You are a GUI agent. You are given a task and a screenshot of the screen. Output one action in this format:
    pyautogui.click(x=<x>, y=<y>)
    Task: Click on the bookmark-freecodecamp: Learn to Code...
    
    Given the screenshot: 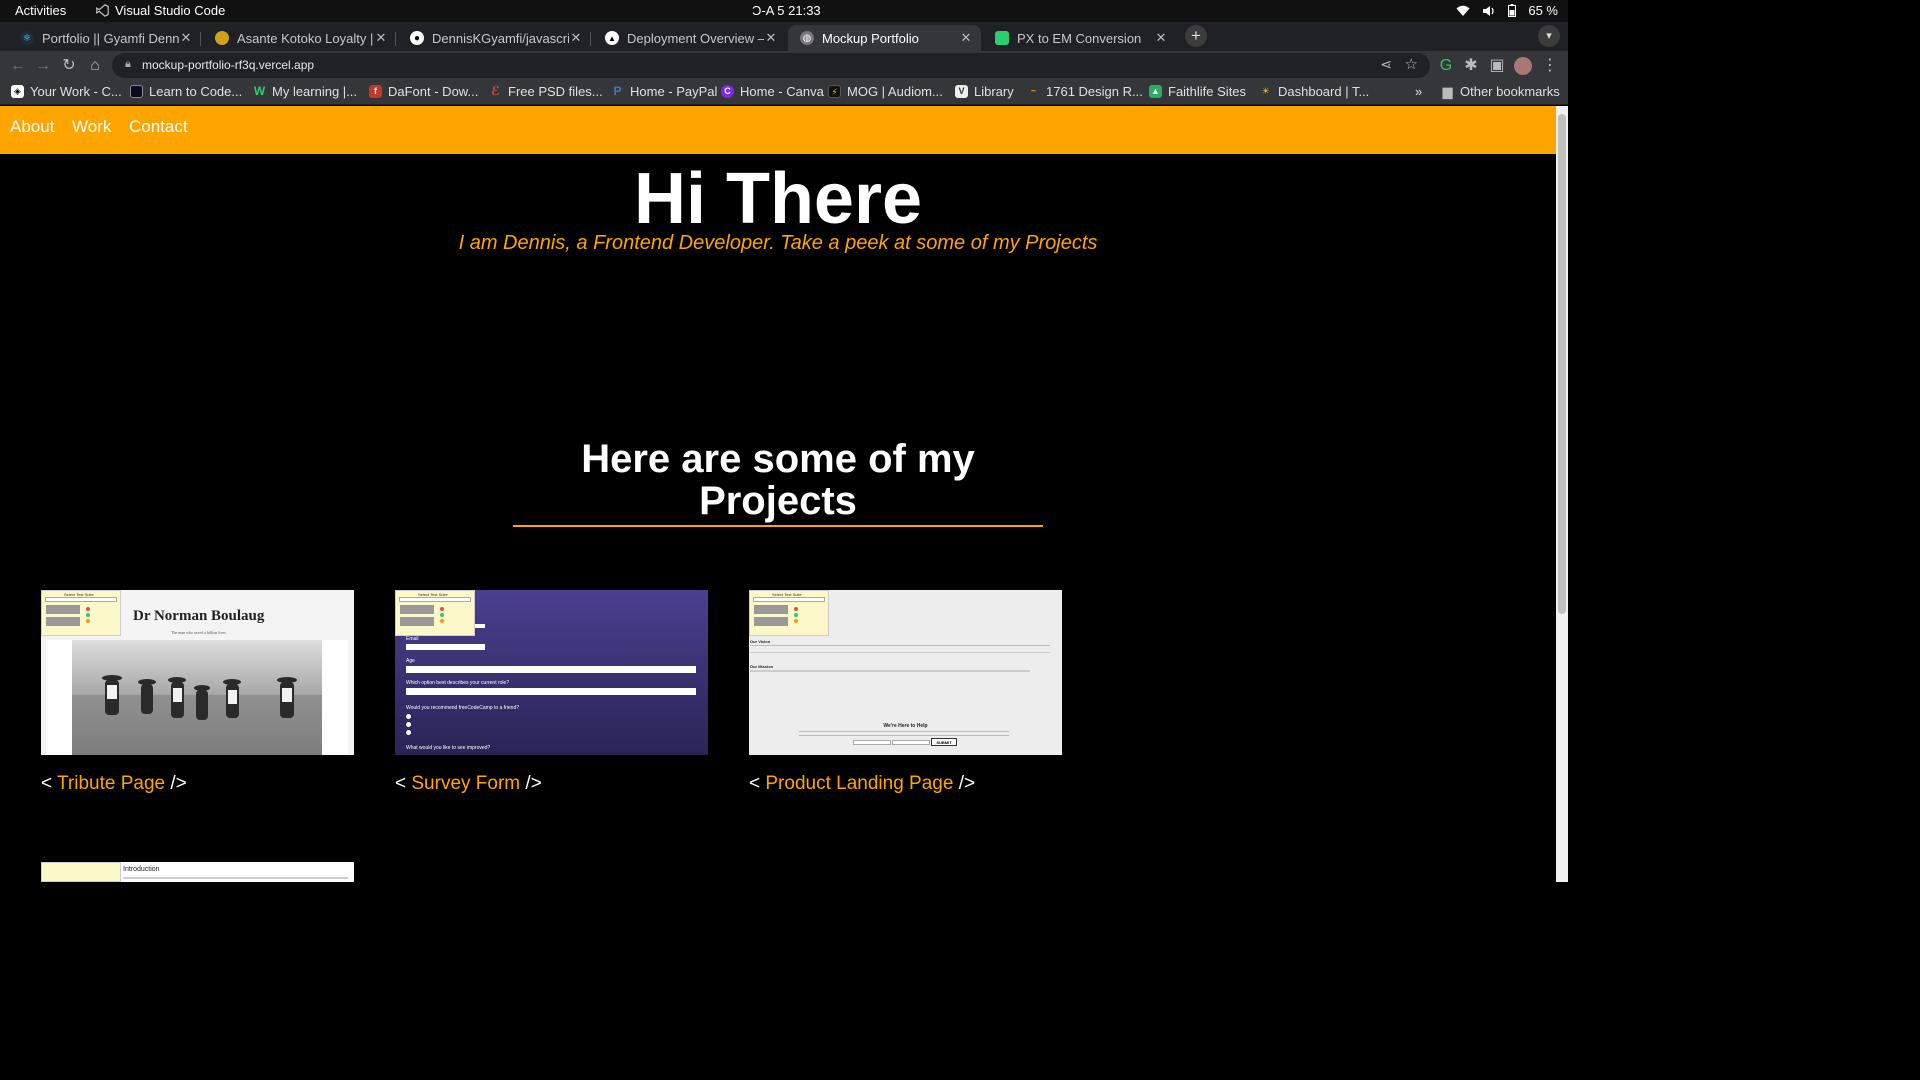 What is the action you would take?
    pyautogui.click(x=186, y=91)
    